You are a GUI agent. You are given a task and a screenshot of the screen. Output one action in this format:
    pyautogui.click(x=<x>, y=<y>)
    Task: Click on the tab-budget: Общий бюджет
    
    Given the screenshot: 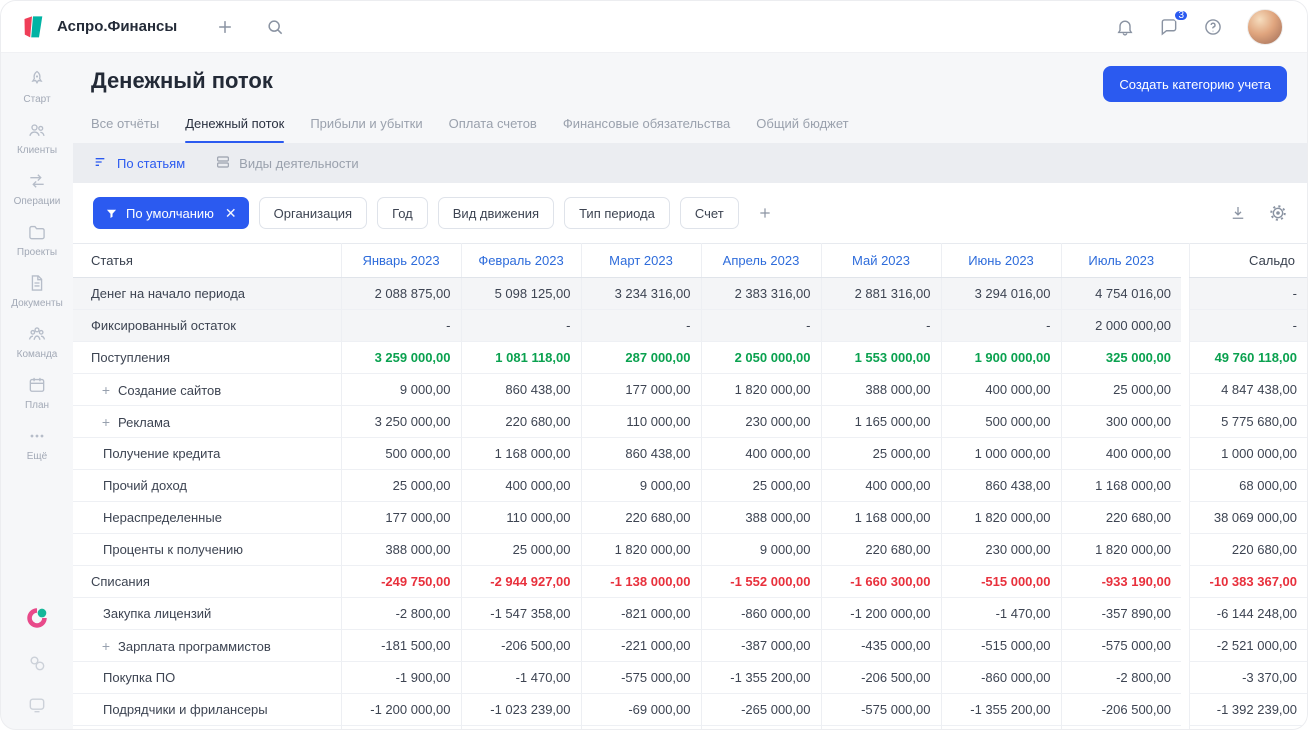 What is the action you would take?
    pyautogui.click(x=802, y=123)
    